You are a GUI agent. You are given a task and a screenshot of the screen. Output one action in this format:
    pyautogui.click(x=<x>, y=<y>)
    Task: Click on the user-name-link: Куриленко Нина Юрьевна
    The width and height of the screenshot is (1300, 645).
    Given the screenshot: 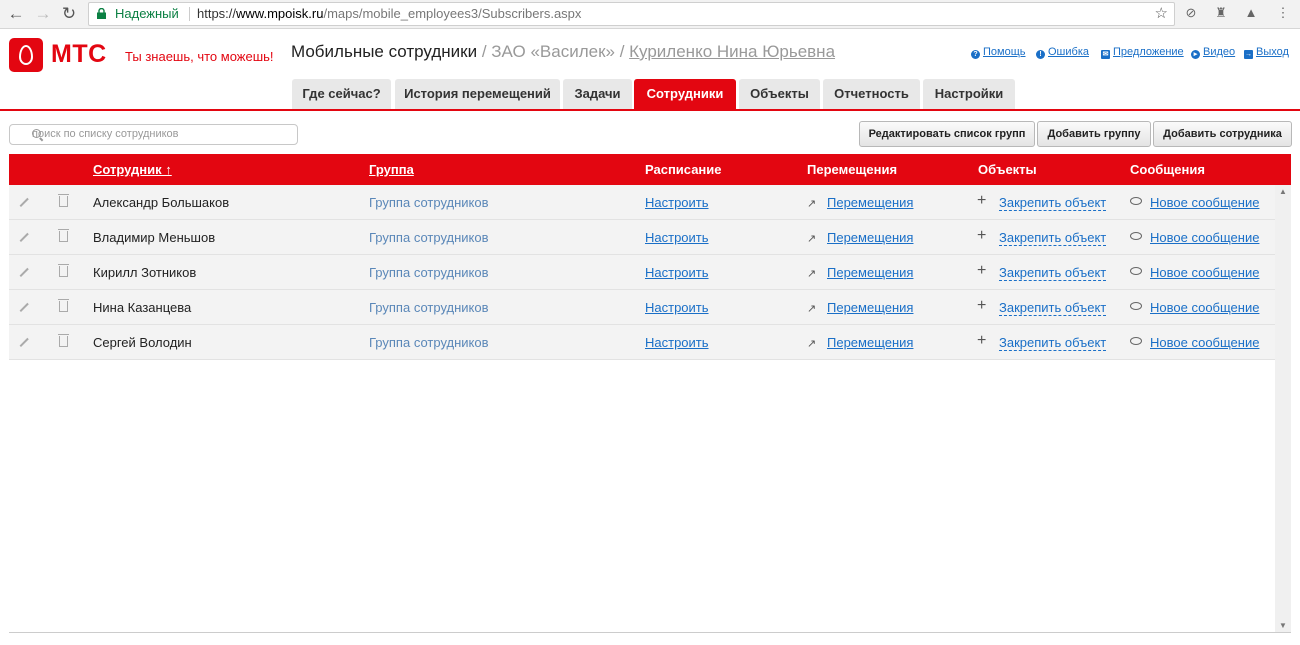 What is the action you would take?
    pyautogui.click(x=732, y=51)
    